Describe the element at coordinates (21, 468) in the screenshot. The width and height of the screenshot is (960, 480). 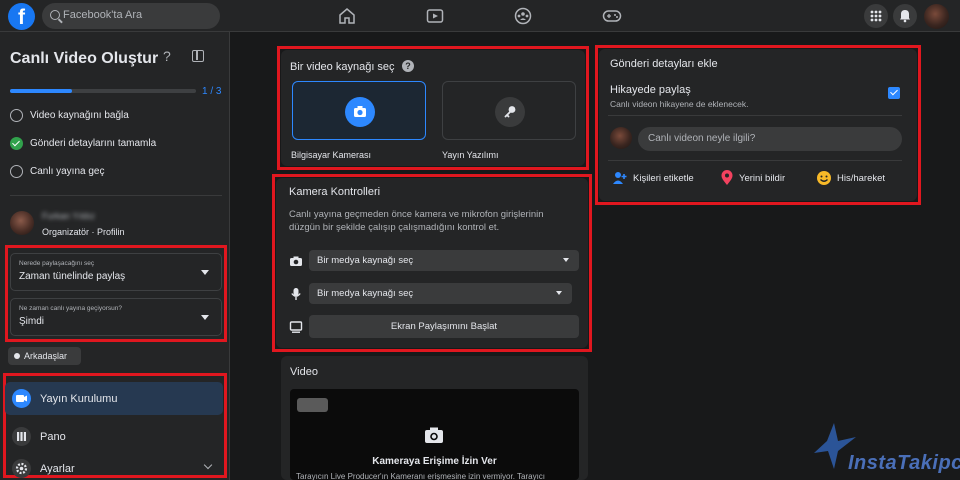
I see `settings-icon` at that location.